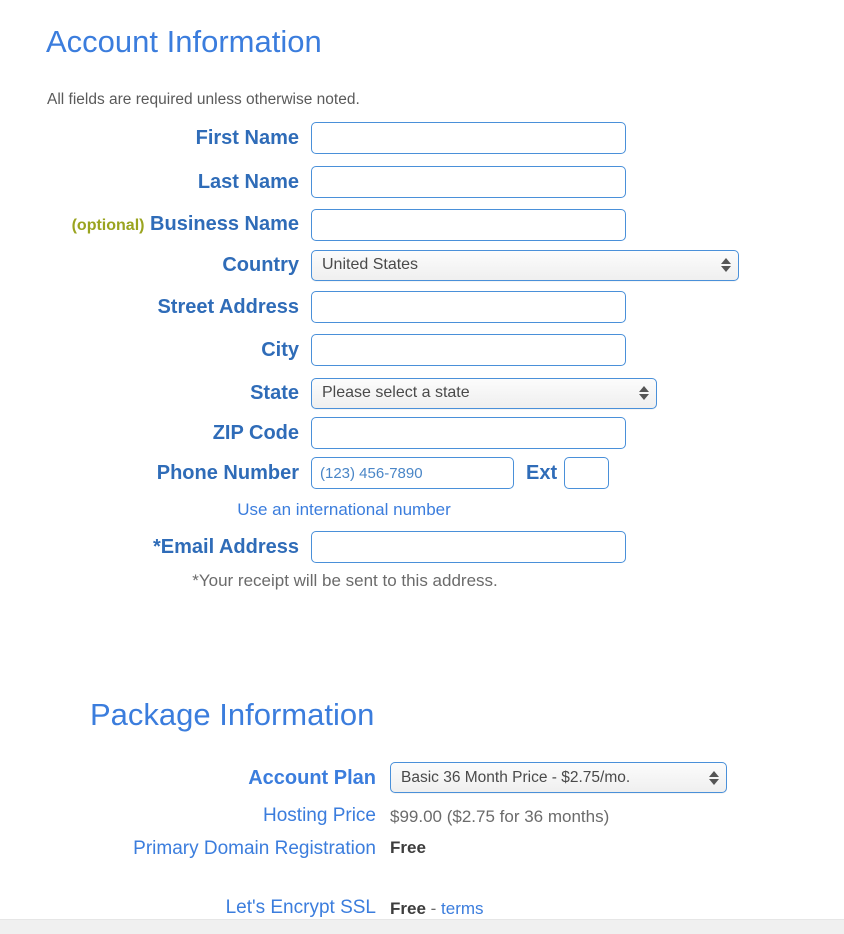 The image size is (844, 934). Describe the element at coordinates (484, 393) in the screenshot. I see `state-select: Please select a state` at that location.